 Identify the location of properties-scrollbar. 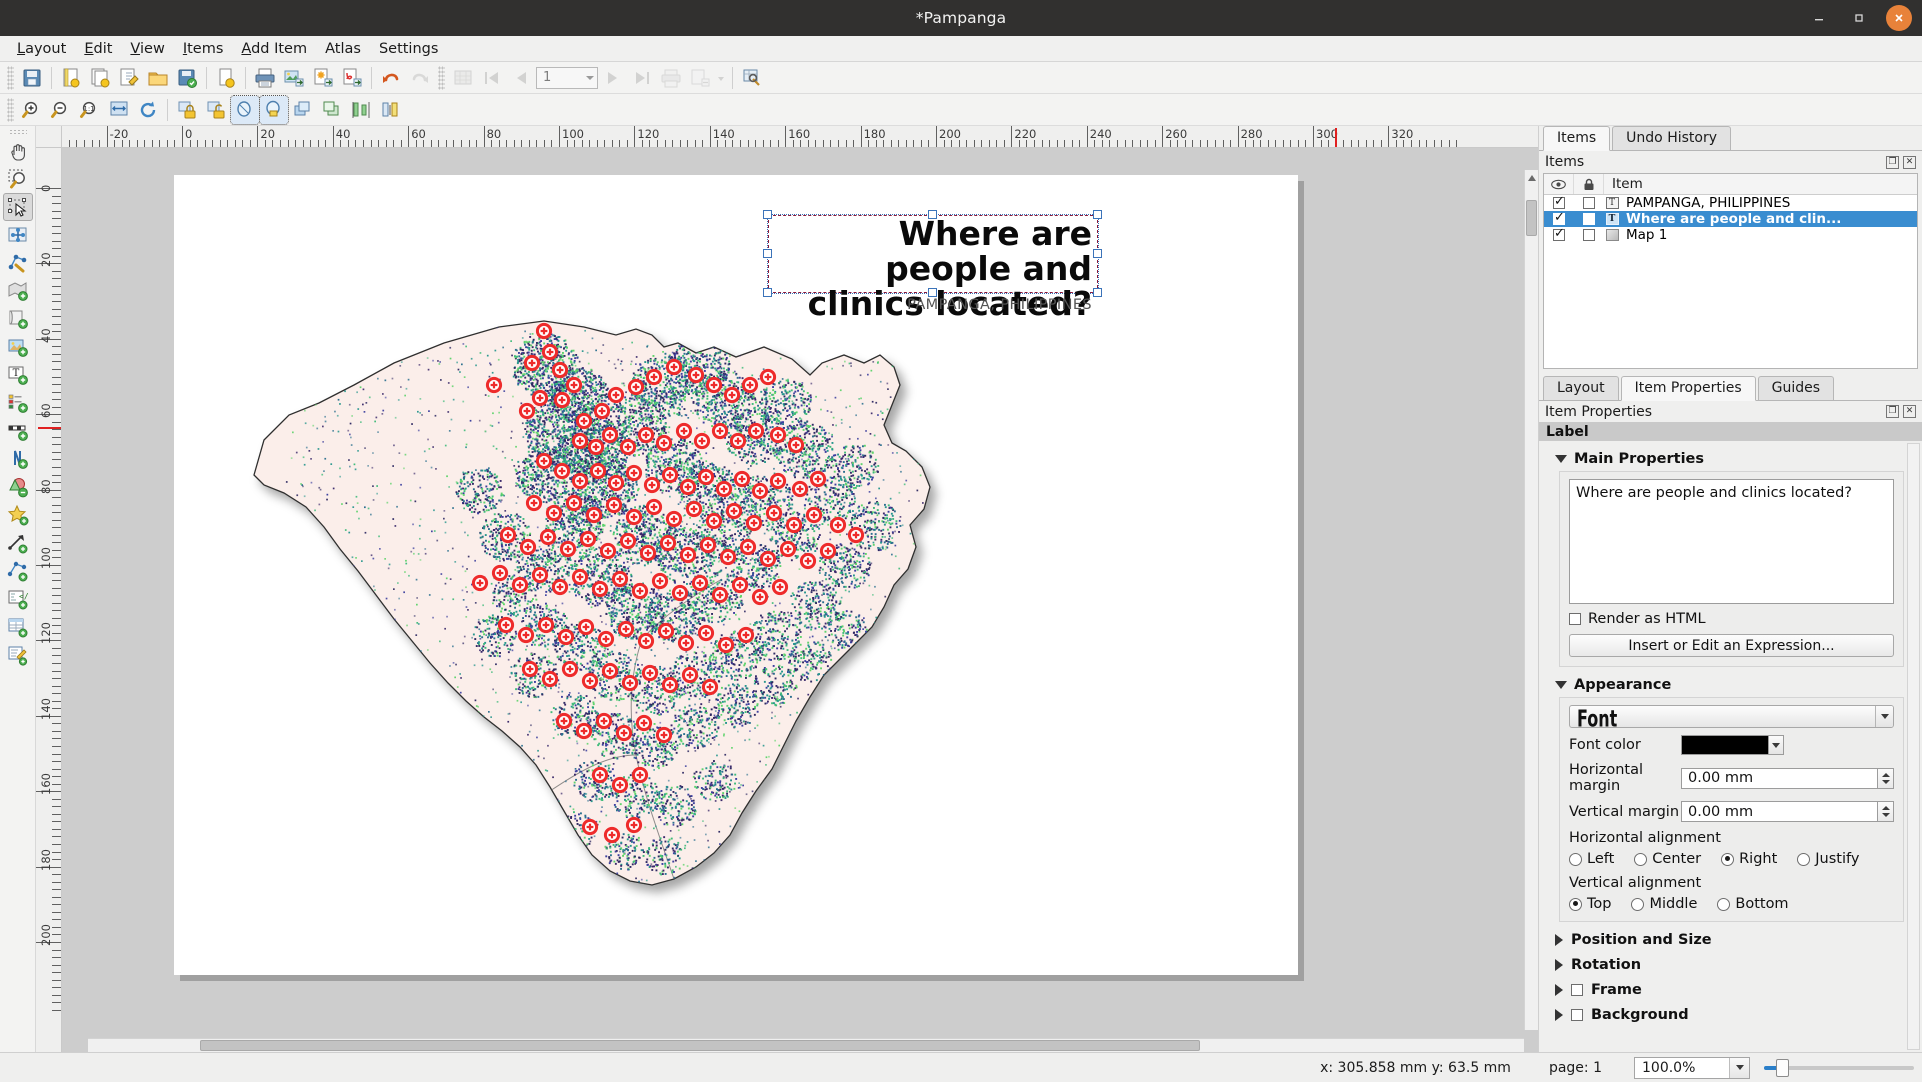
(1913, 746).